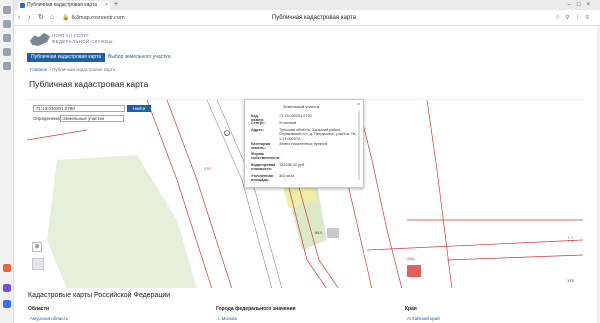  I want to click on nav-land-selection-link: Выбор земельного участка, so click(139, 57).